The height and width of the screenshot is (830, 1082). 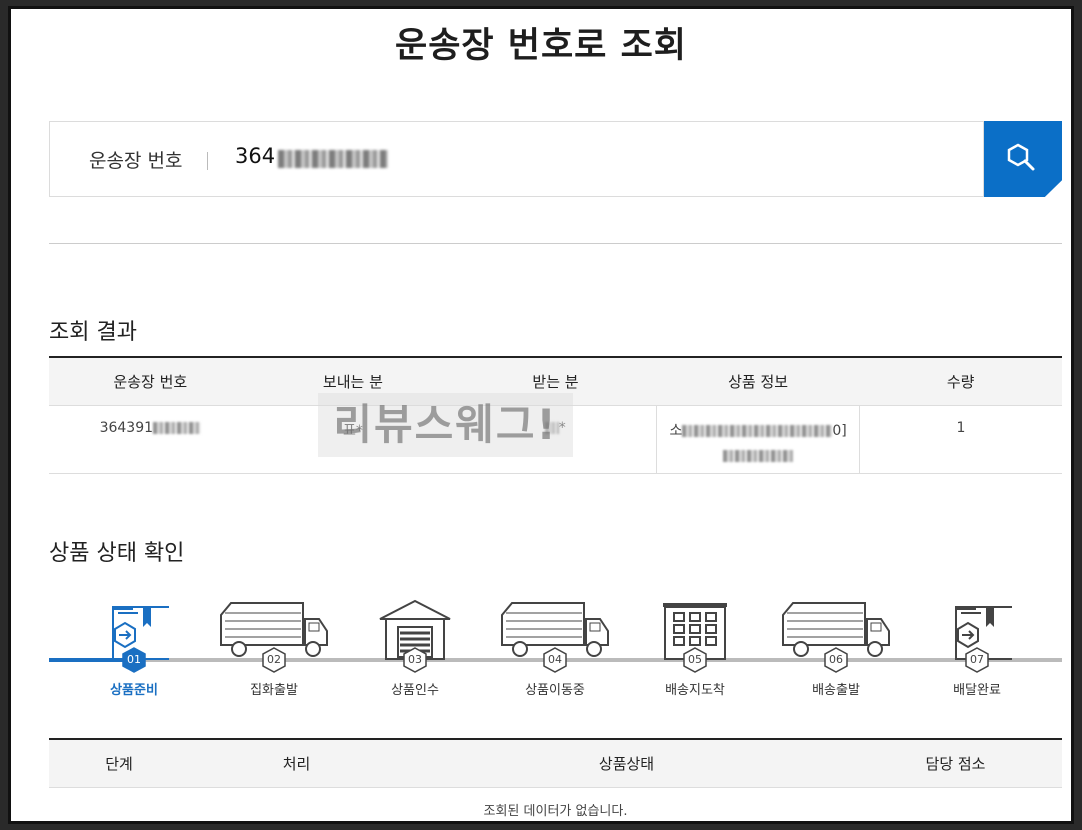 What do you see at coordinates (555, 690) in the screenshot?
I see `step-label: 상품이동중` at bounding box center [555, 690].